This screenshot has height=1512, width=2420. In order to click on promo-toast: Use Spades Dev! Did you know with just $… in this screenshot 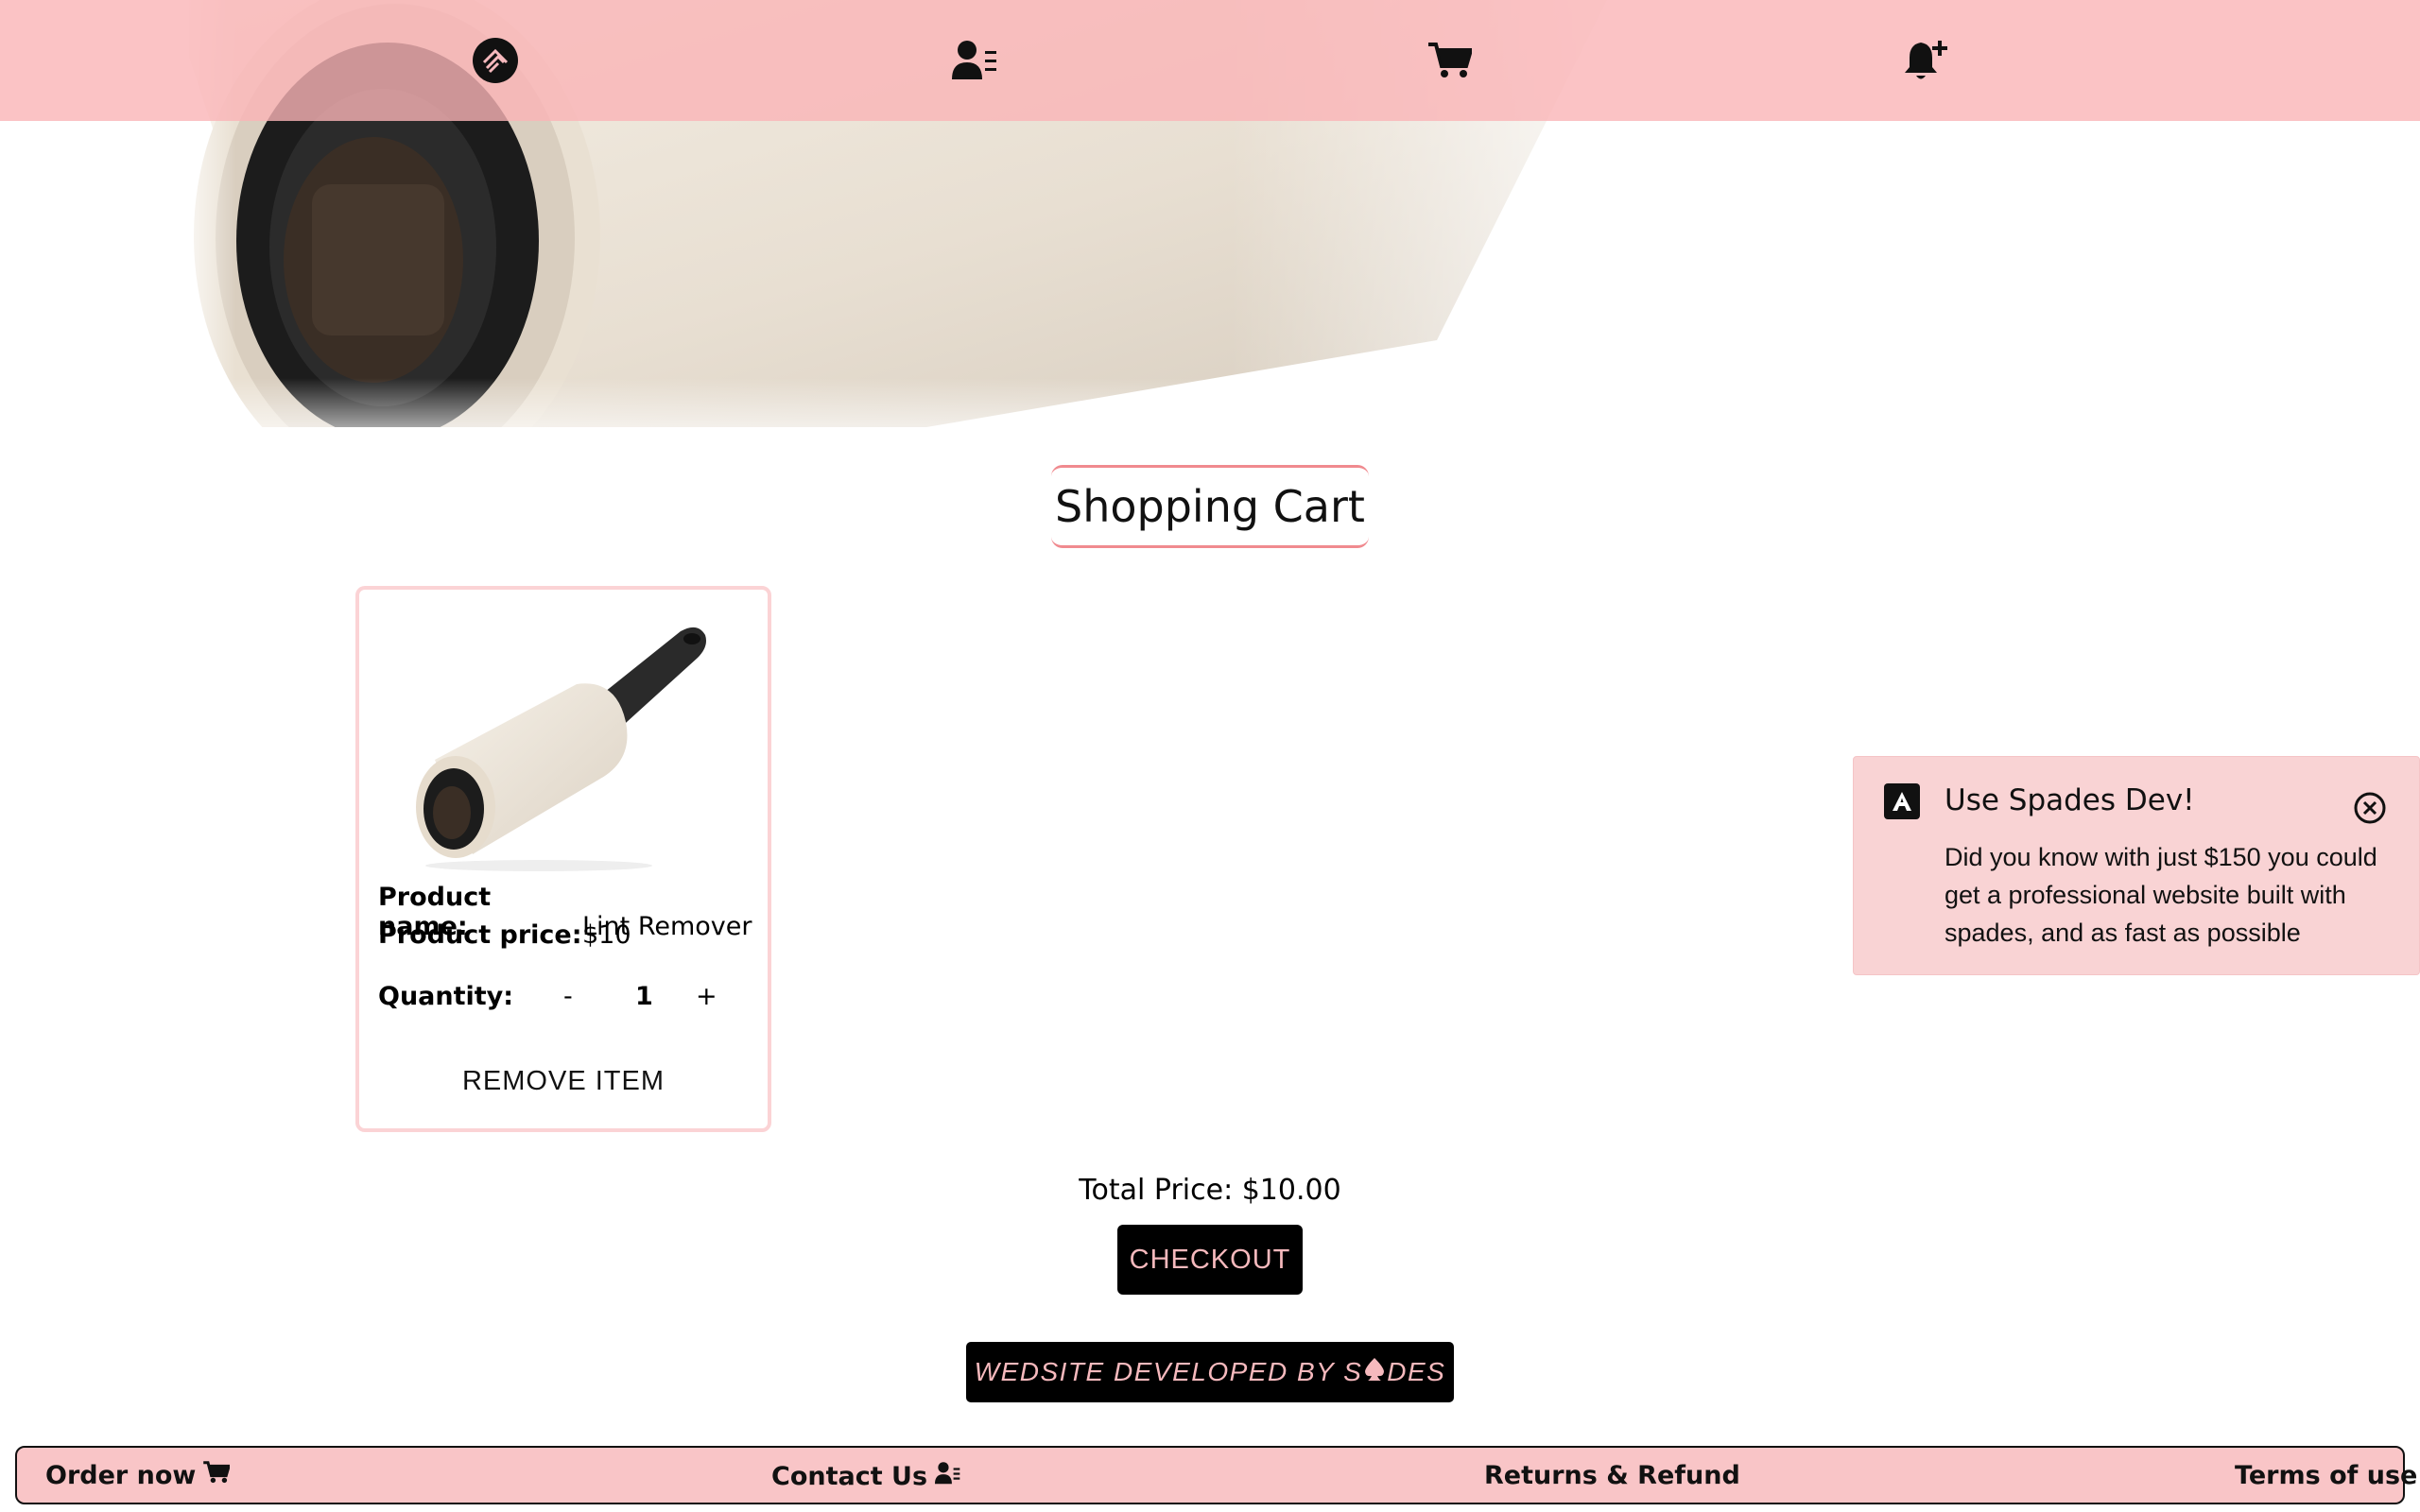, I will do `click(2136, 865)`.